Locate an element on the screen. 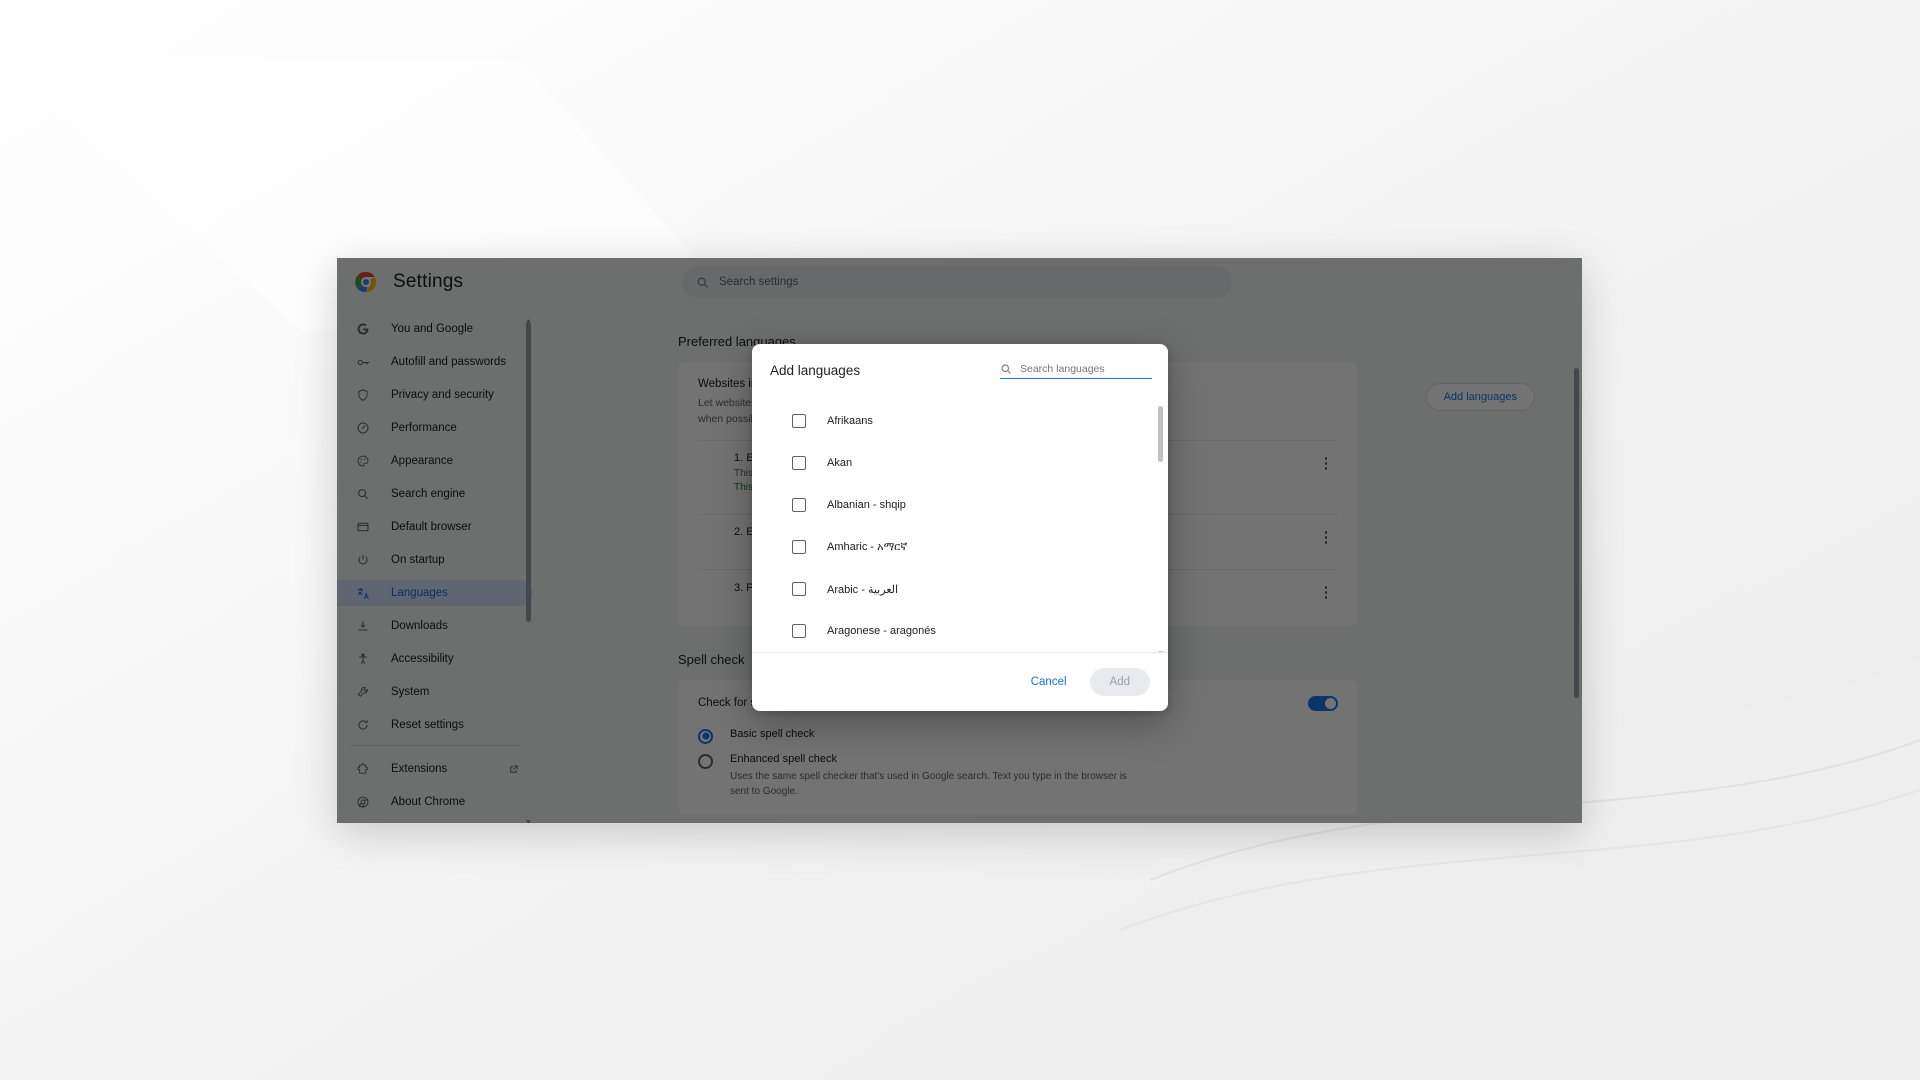 The height and width of the screenshot is (1080, 1920). dialog-header: Add languages is located at coordinates (960, 370).